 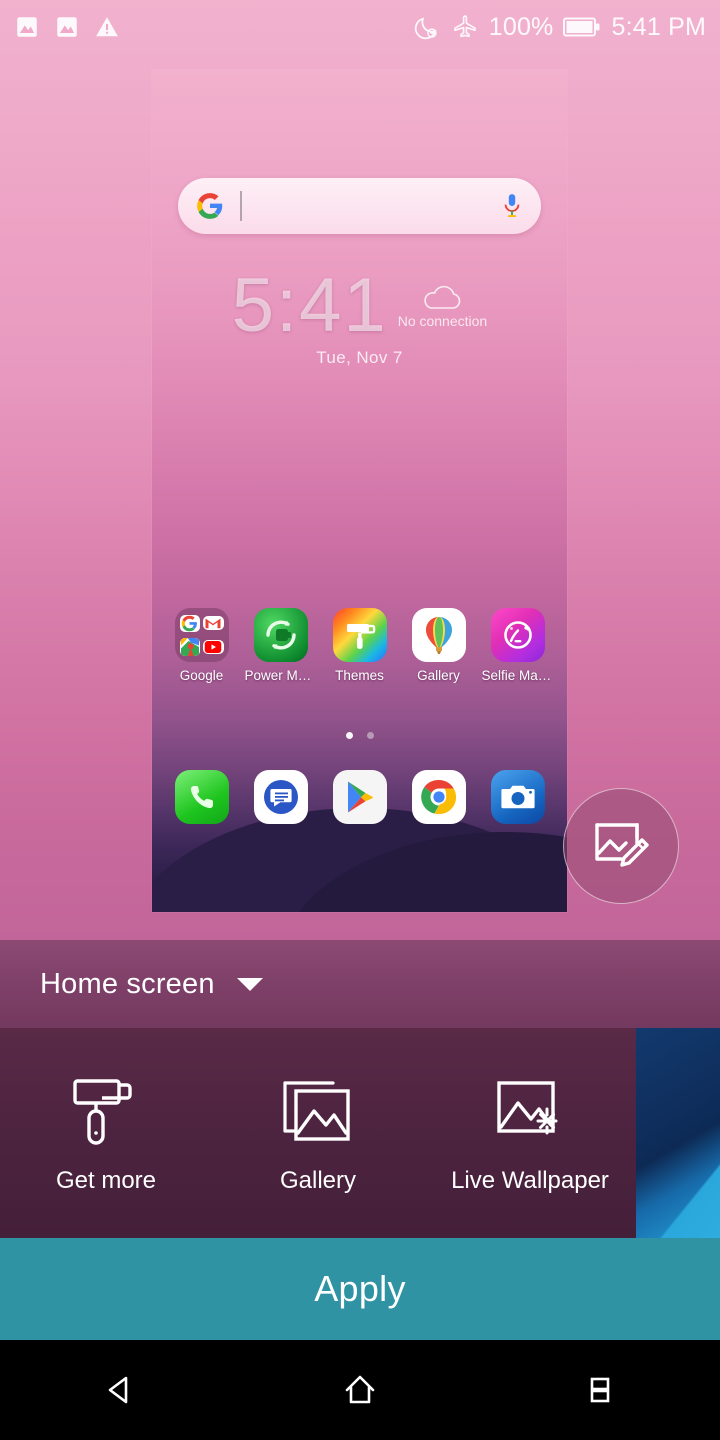 I want to click on option-get-more: Get more, so click(x=106, y=1133).